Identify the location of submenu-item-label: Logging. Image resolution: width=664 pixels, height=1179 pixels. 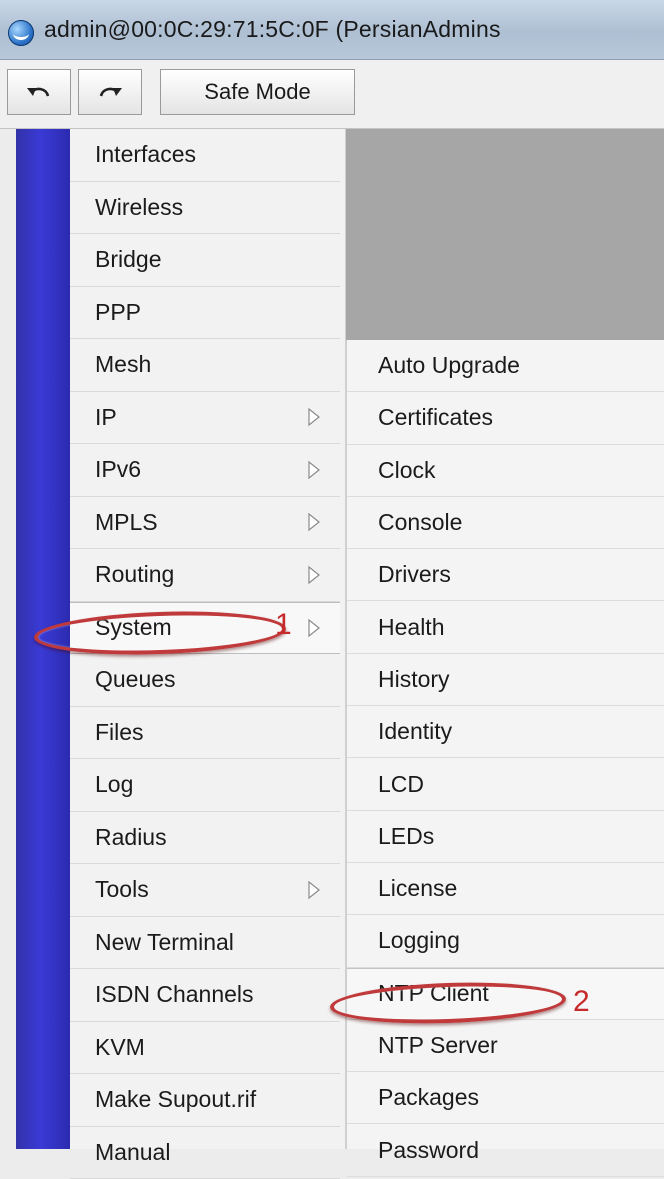
(419, 940).